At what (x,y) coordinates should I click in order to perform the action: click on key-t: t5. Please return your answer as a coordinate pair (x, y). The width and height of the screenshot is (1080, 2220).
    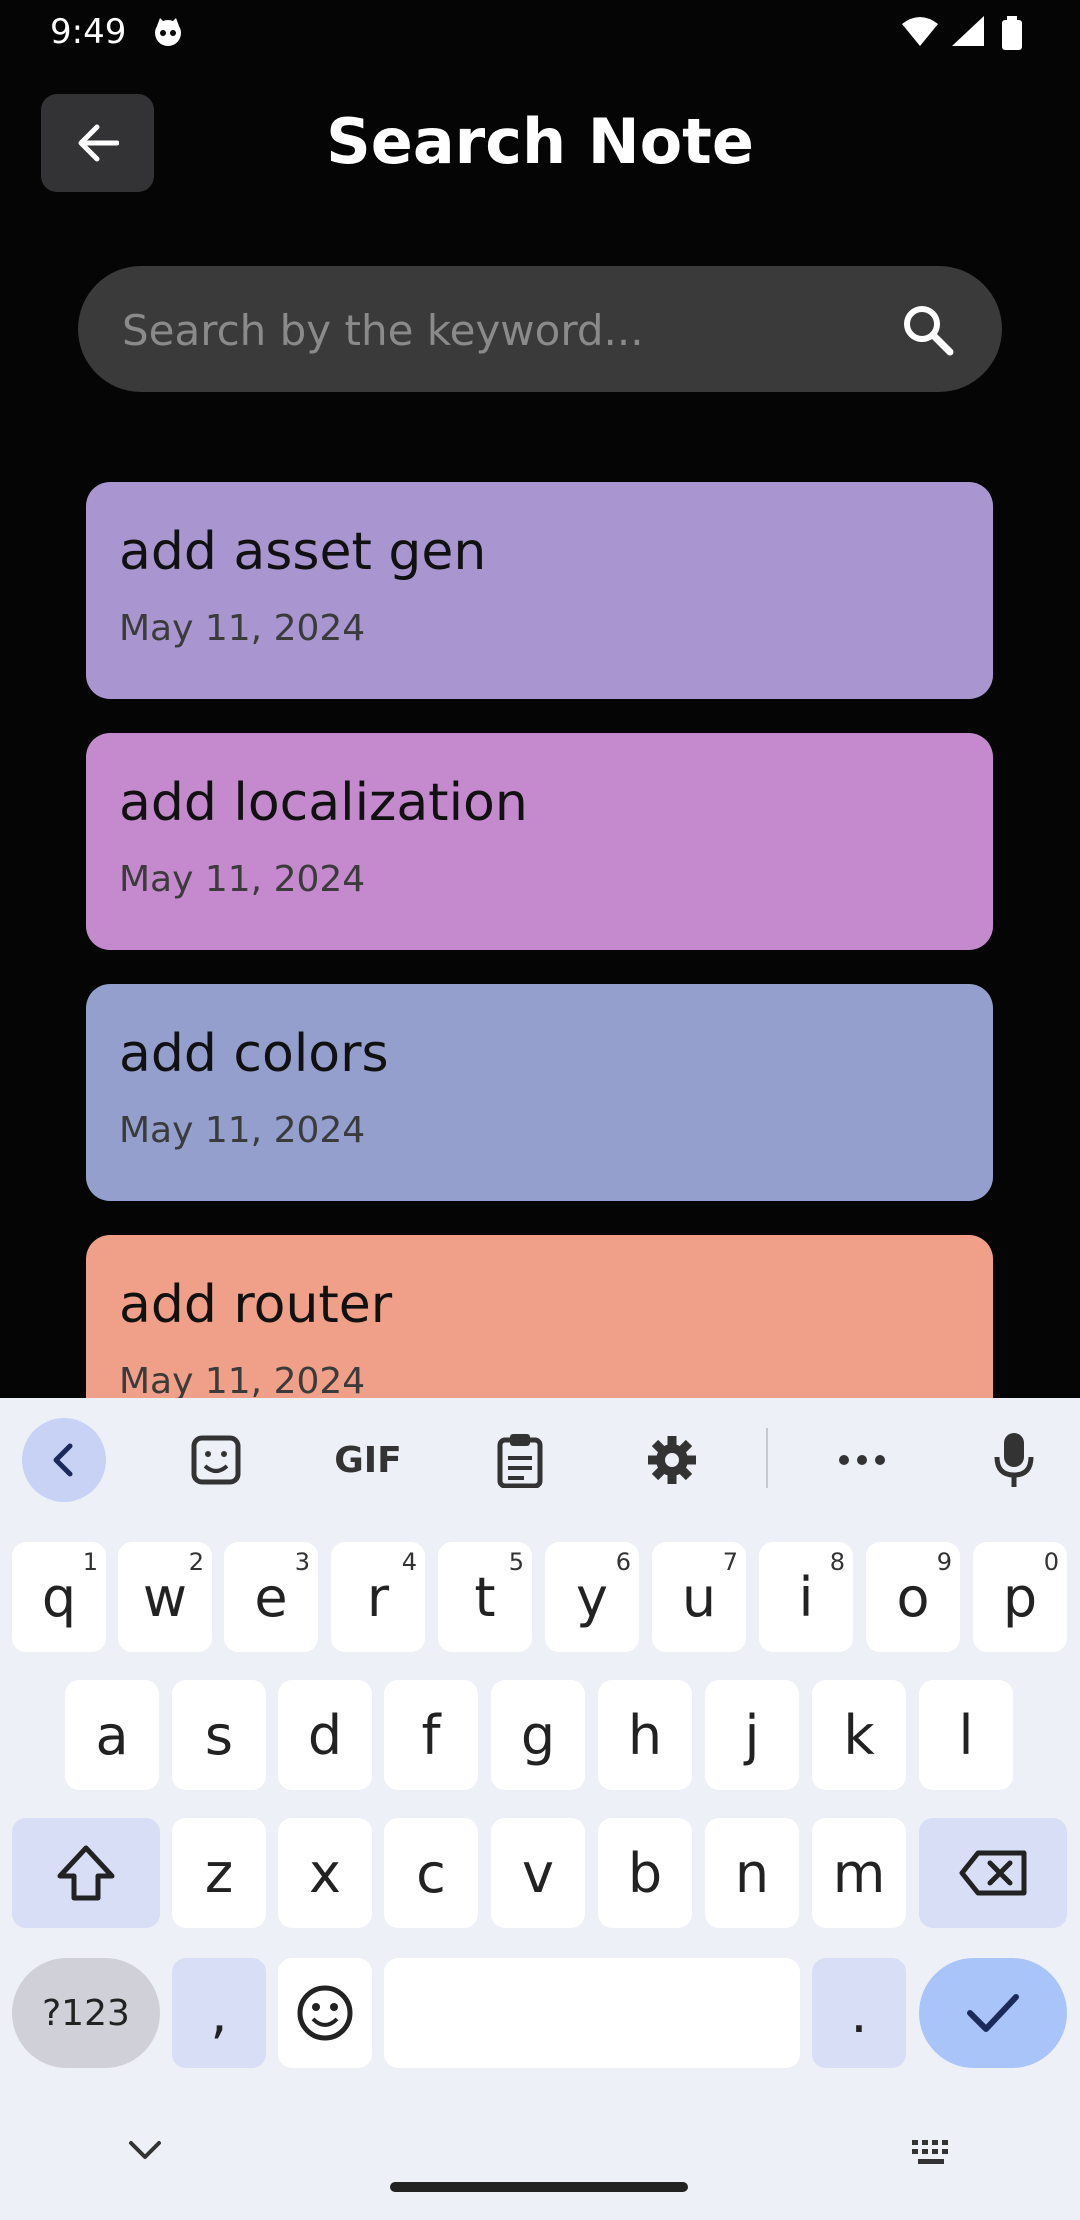
    Looking at the image, I should click on (485, 1597).